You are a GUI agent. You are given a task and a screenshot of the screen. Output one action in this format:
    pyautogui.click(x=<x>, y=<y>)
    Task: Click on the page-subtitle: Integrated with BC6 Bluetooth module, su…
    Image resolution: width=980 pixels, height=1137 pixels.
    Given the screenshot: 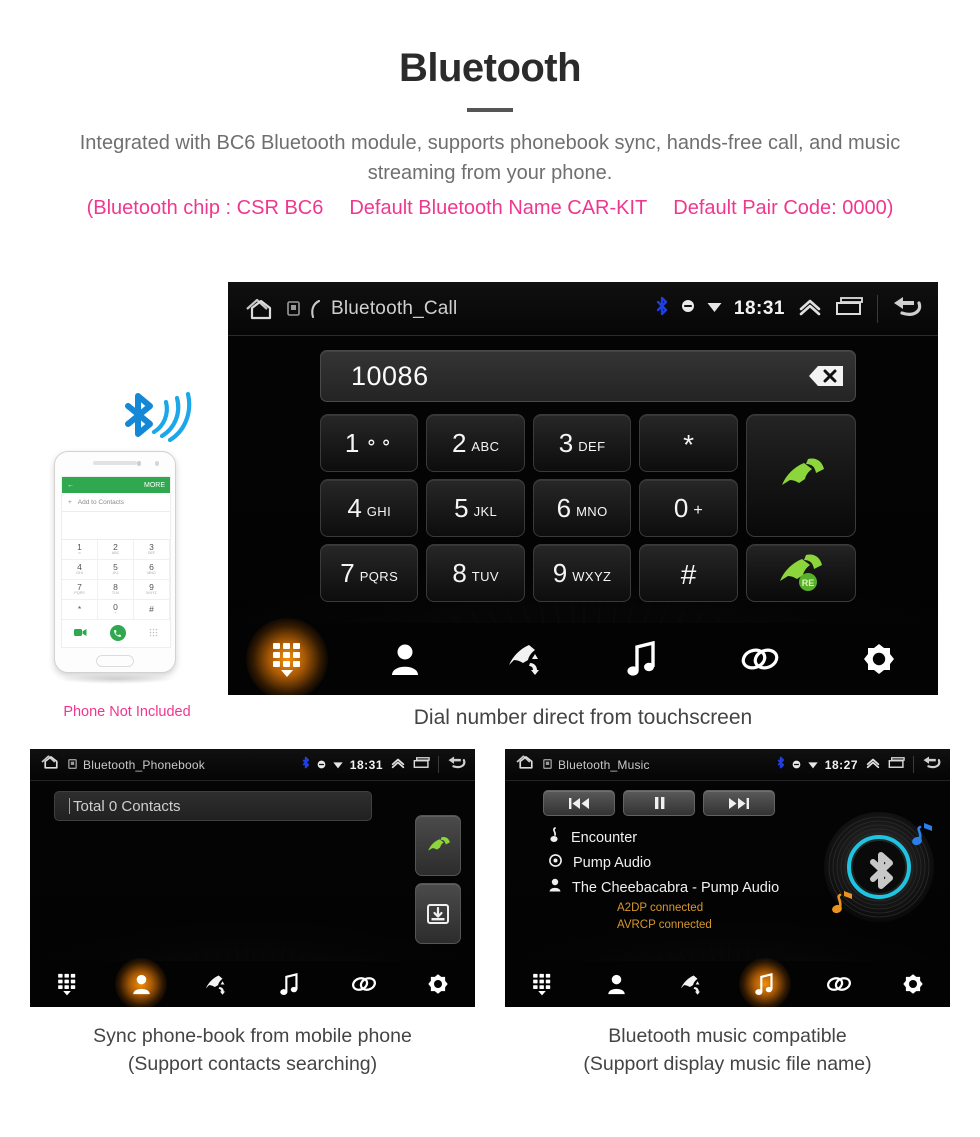 What is the action you would take?
    pyautogui.click(x=490, y=158)
    